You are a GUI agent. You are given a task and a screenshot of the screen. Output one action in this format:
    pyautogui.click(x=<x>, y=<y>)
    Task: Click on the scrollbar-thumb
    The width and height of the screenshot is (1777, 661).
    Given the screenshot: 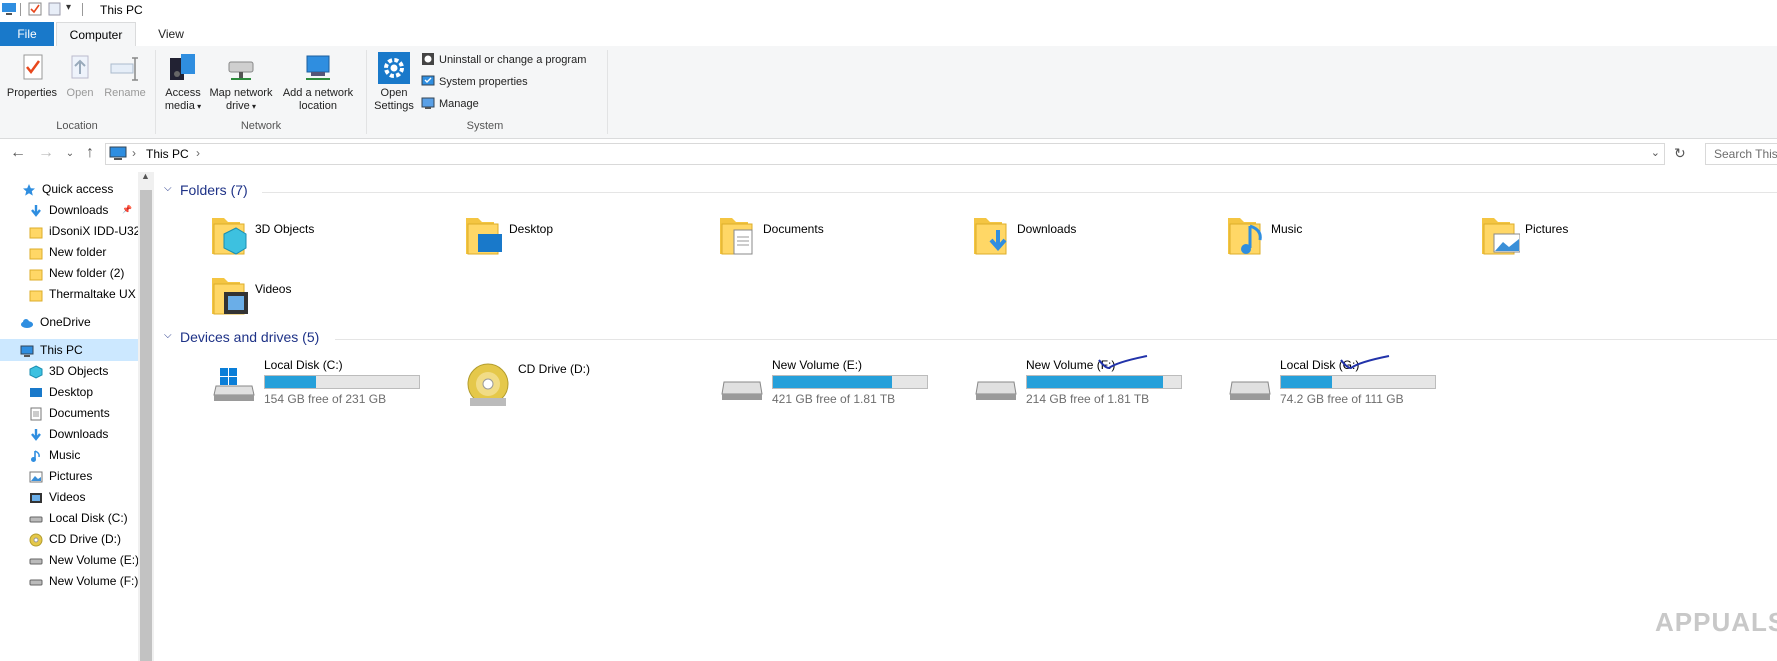 What is the action you would take?
    pyautogui.click(x=146, y=425)
    